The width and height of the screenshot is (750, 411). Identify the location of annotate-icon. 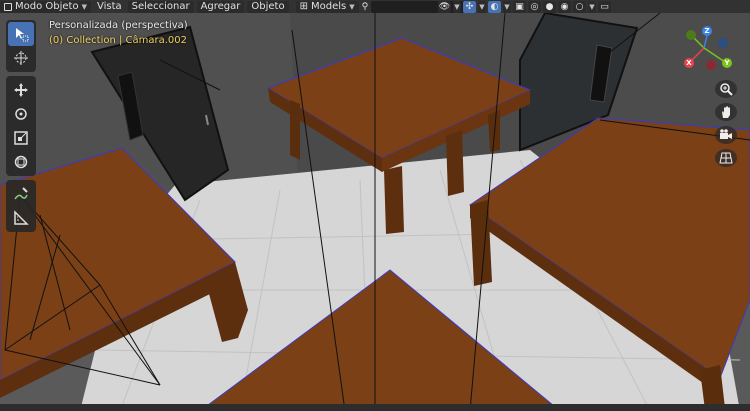
(21, 193).